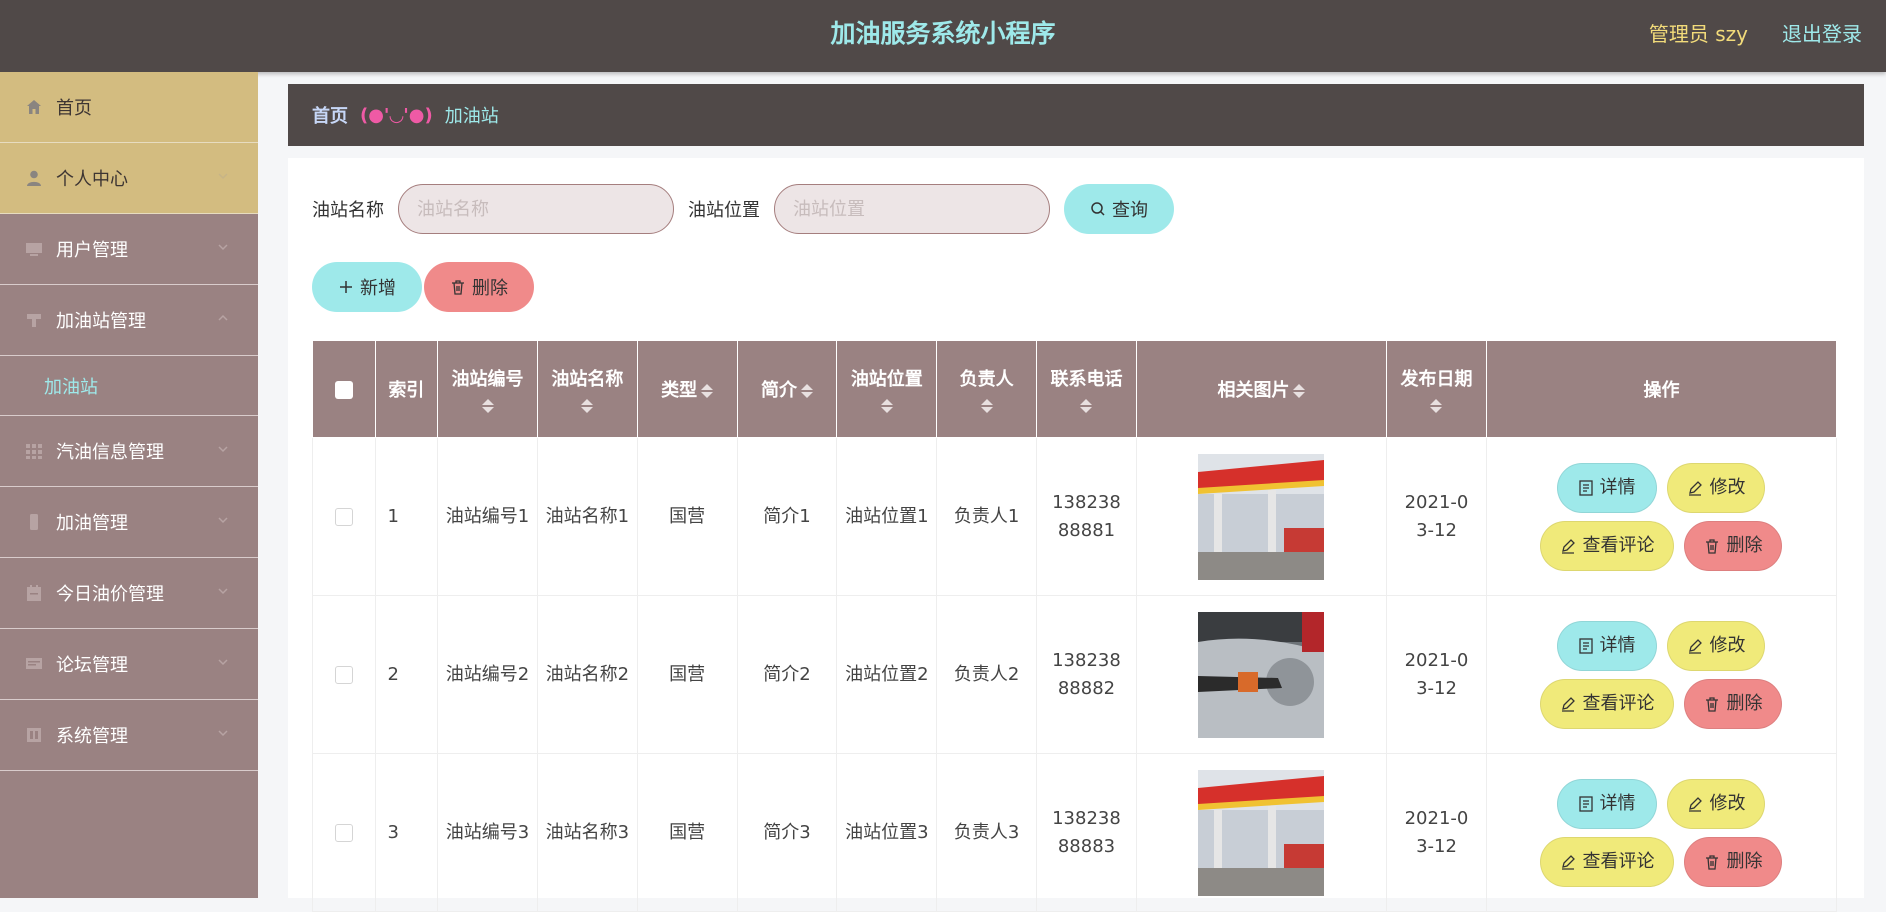 The height and width of the screenshot is (912, 1886). I want to click on sidebar-item-label: 汽油信息管理, so click(110, 452).